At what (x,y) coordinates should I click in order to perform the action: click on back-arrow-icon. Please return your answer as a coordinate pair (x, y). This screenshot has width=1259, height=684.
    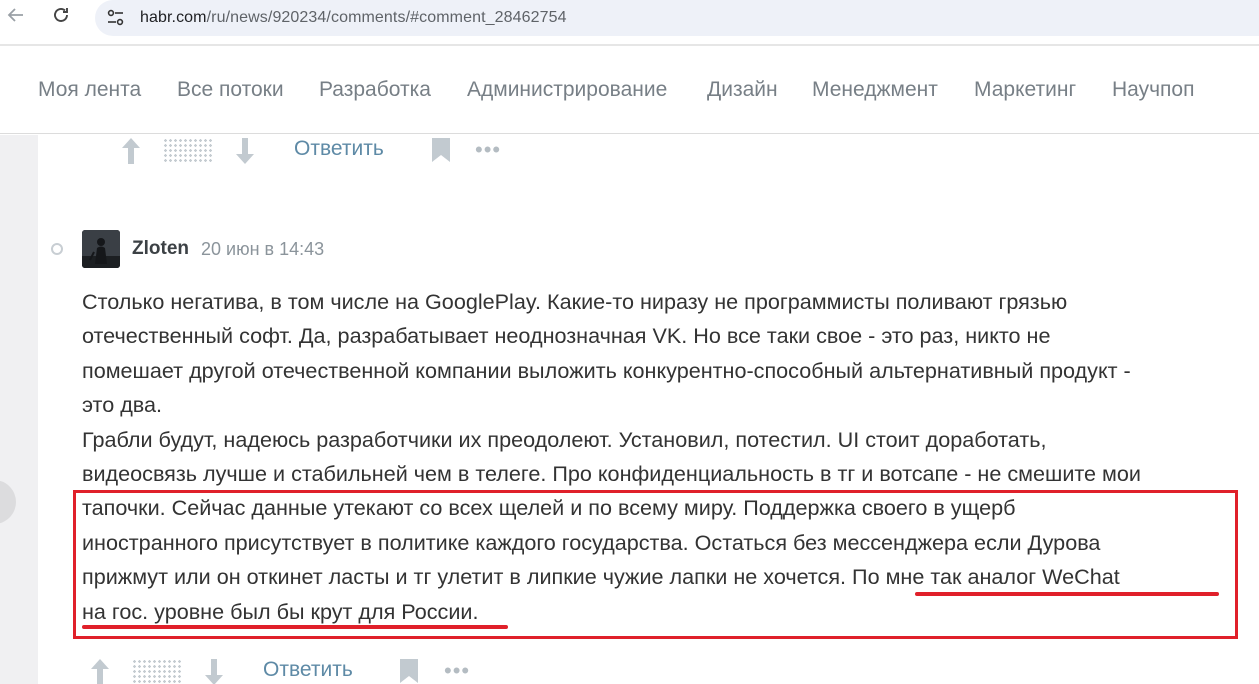
    Looking at the image, I should click on (16, 18).